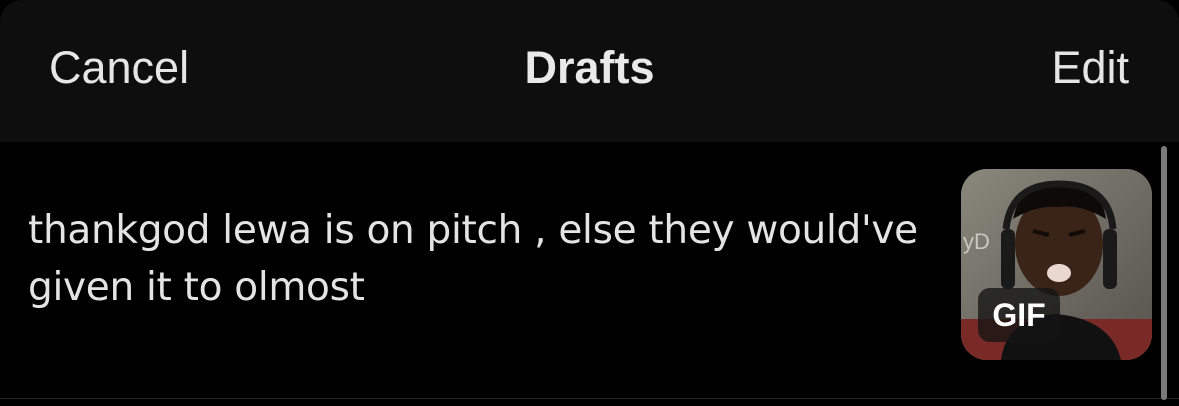 Image resolution: width=1179 pixels, height=406 pixels. I want to click on draft-media-thumbnail: yD GIF, so click(1056, 264).